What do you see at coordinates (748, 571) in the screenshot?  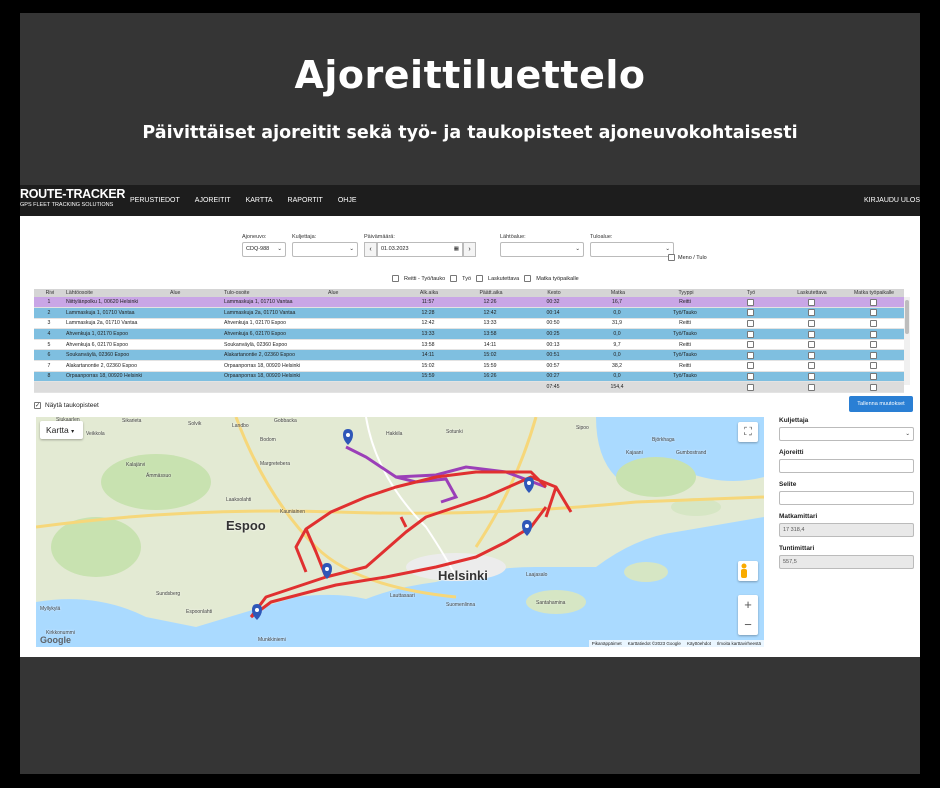 I see `street-view-pegman-icon` at bounding box center [748, 571].